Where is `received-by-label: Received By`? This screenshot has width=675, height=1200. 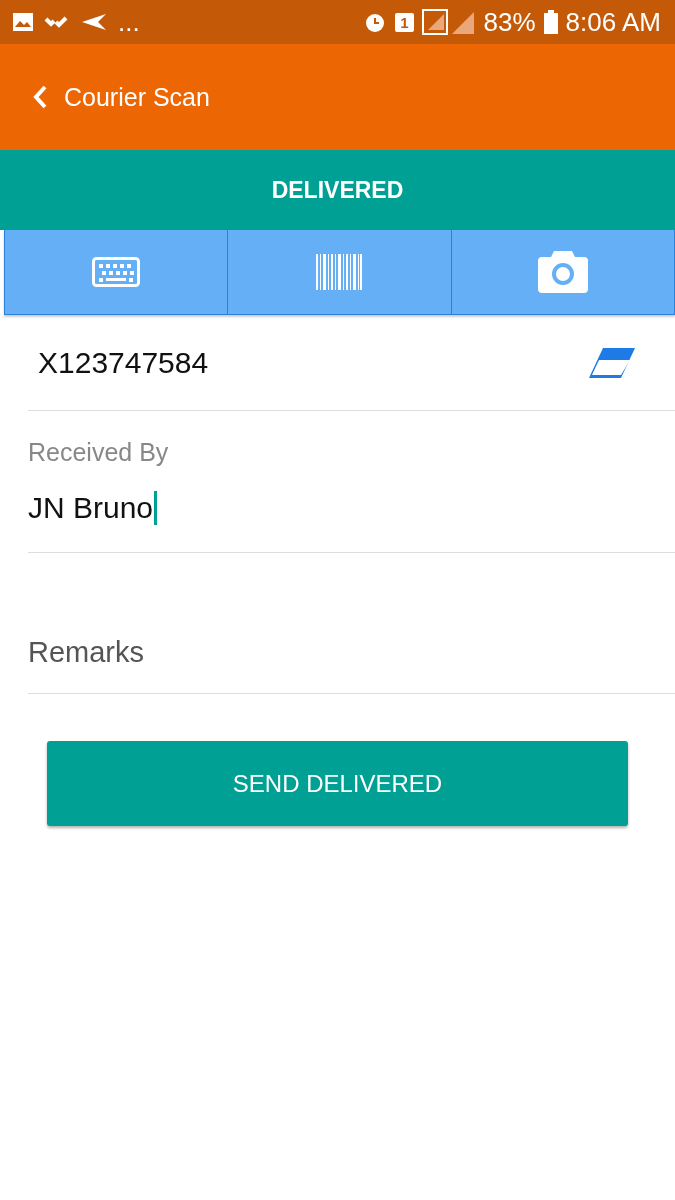 received-by-label: Received By is located at coordinates (99, 452).